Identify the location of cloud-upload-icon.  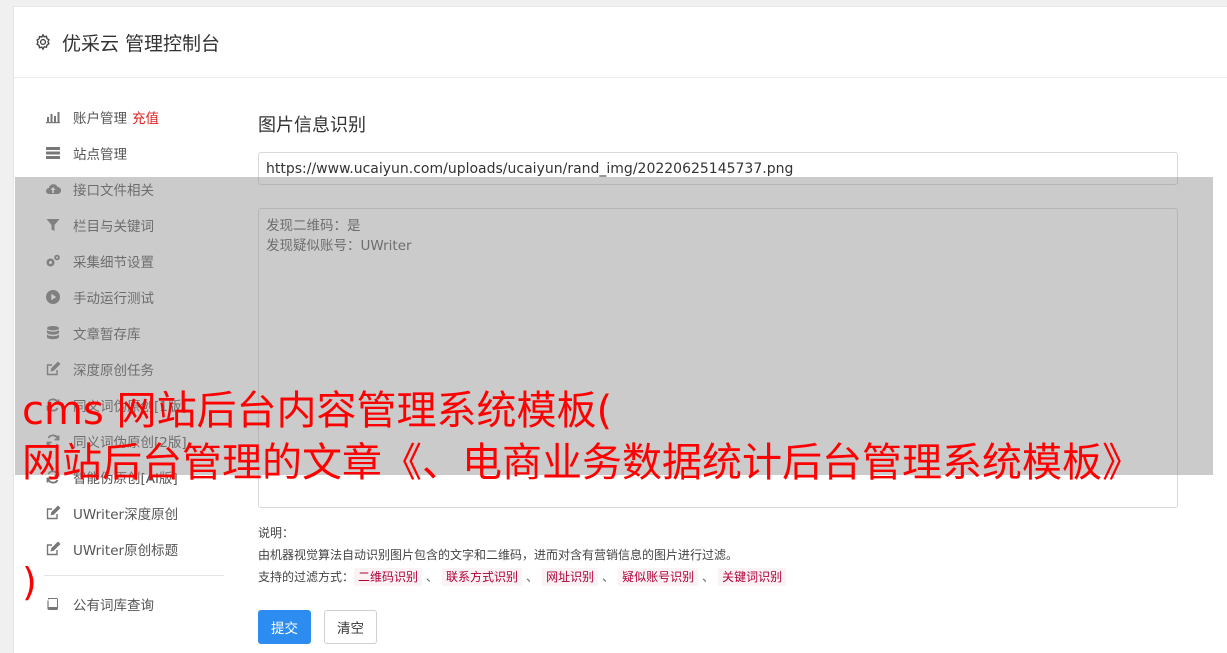
(53, 189).